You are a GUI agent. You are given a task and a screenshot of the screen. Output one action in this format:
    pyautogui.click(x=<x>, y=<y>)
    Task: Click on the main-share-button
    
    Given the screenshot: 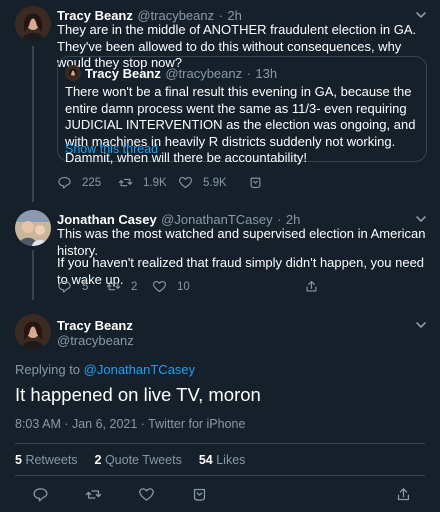 What is the action you would take?
    pyautogui.click(x=408, y=494)
    